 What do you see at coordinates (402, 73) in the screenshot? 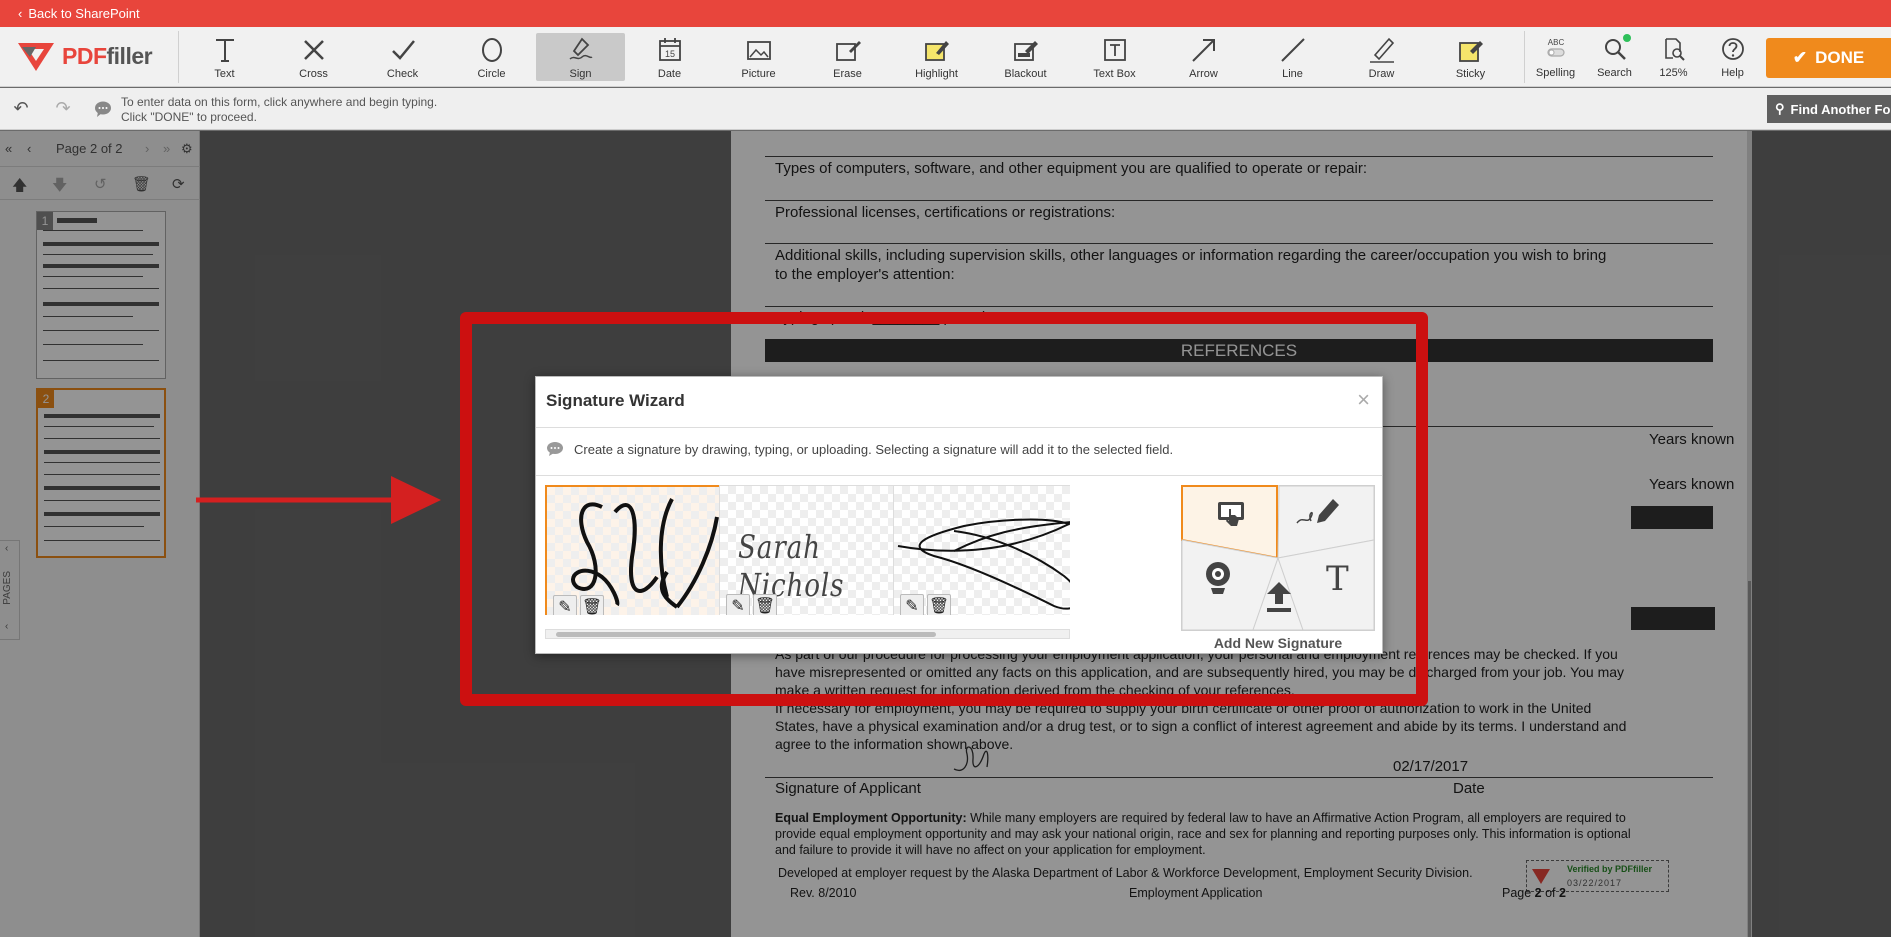
I see `check-tool-label: Check` at bounding box center [402, 73].